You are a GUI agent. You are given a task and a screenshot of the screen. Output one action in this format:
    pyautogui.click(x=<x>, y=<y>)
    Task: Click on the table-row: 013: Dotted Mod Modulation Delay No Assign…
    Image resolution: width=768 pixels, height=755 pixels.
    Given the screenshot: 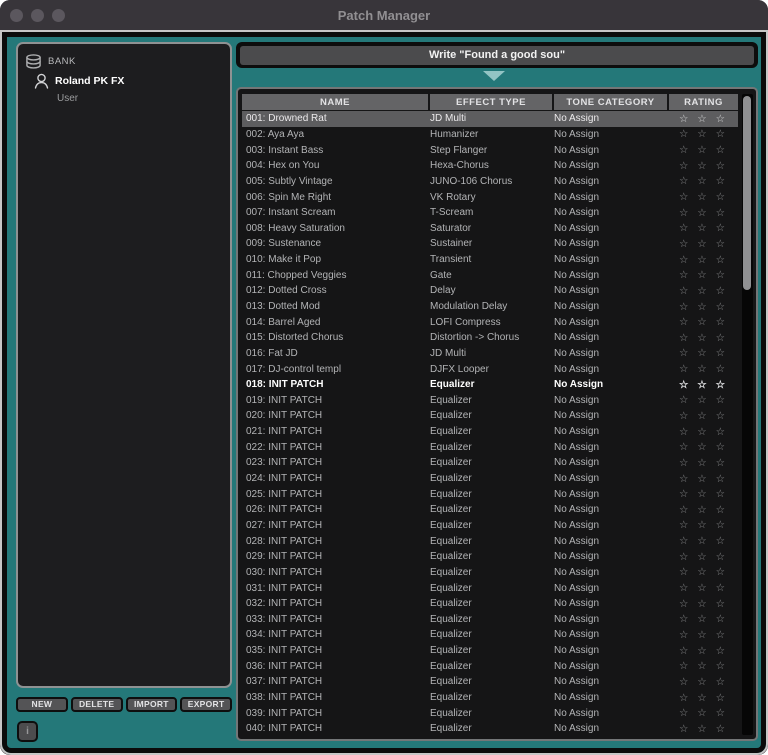 What is the action you would take?
    pyautogui.click(x=490, y=307)
    